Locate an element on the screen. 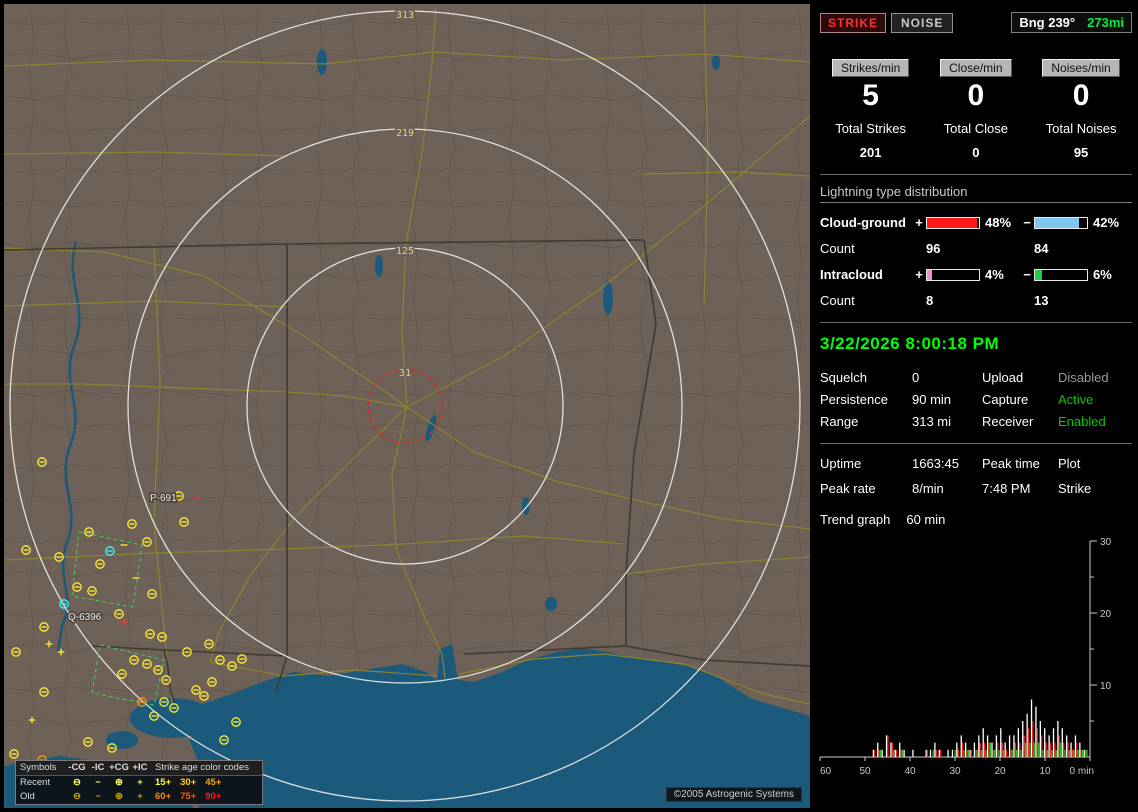 The height and width of the screenshot is (812, 1138). range-ring-label: 125 is located at coordinates (405, 251).